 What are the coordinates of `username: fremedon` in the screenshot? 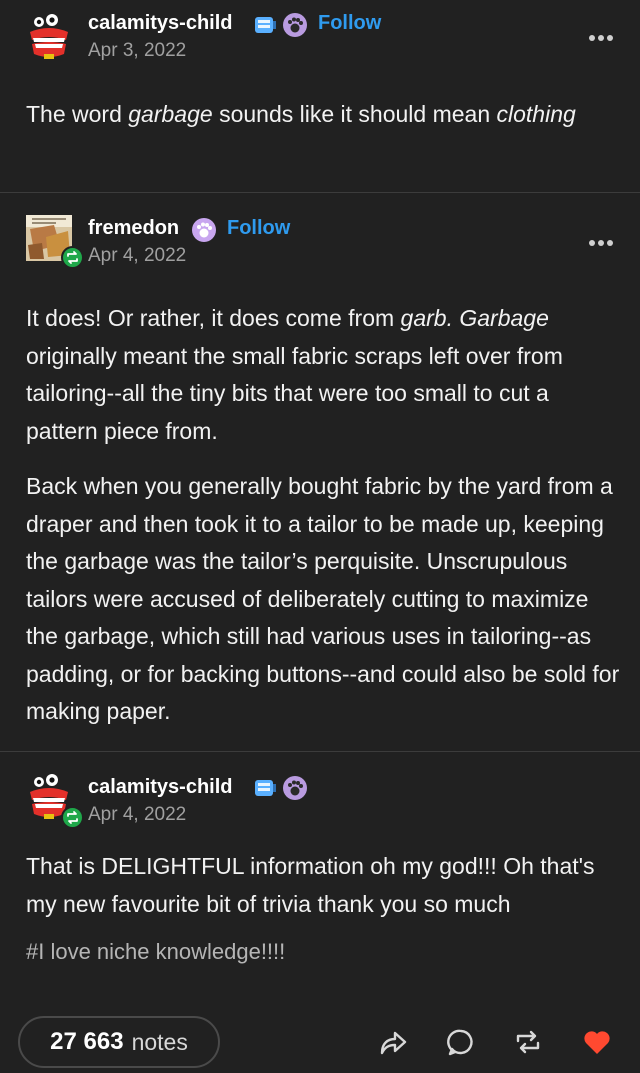 It's located at (133, 228).